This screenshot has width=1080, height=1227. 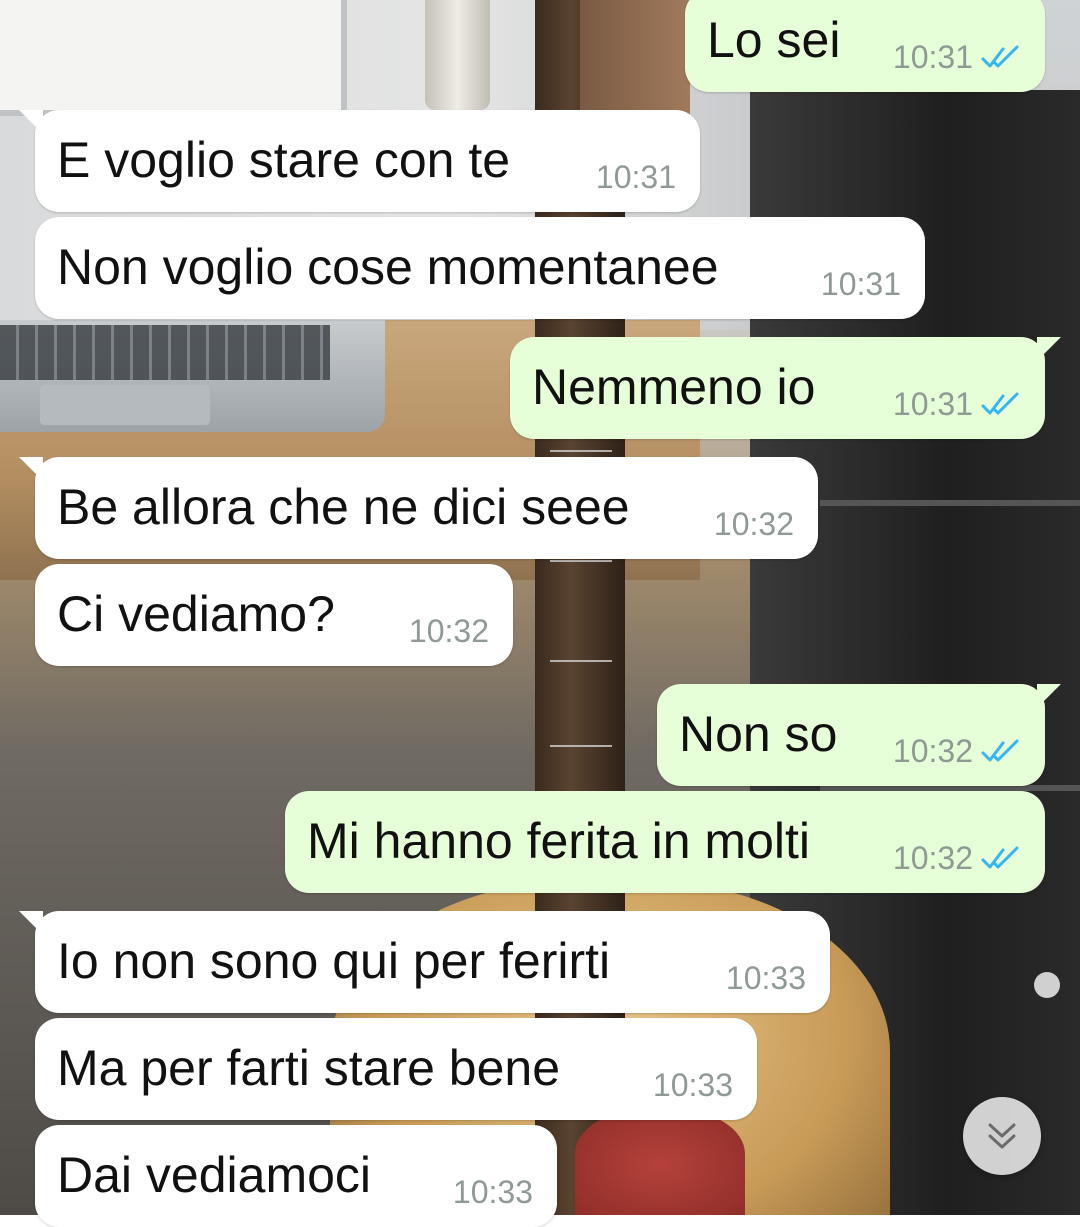 What do you see at coordinates (559, 841) in the screenshot?
I see `message-text: Mi hanno ferita in molti` at bounding box center [559, 841].